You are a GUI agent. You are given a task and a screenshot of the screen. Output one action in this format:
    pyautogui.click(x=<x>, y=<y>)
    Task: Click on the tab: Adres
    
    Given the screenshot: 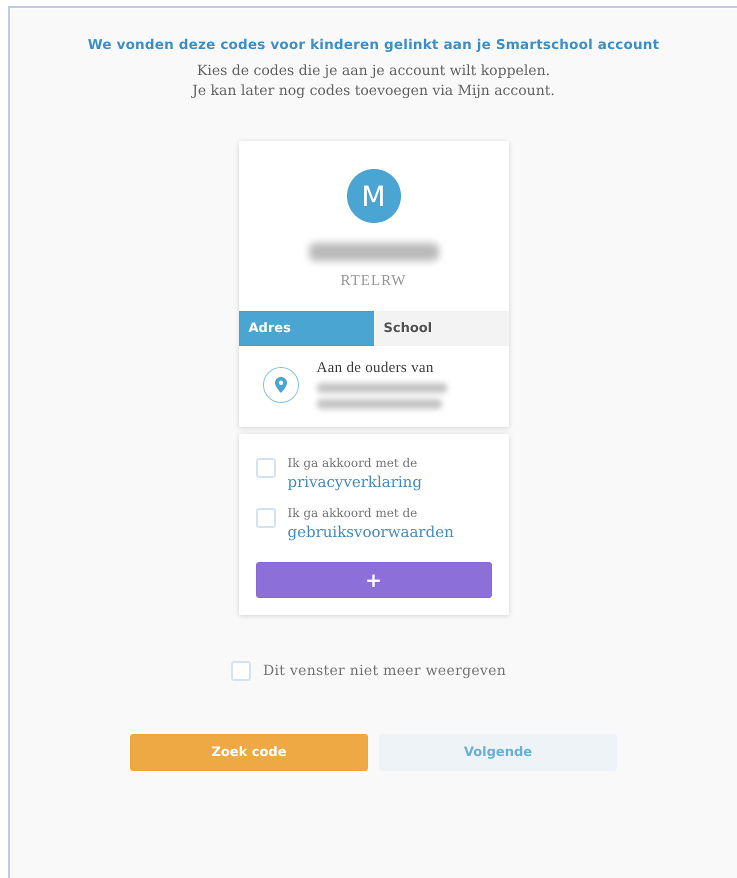 What is the action you would take?
    pyautogui.click(x=306, y=328)
    